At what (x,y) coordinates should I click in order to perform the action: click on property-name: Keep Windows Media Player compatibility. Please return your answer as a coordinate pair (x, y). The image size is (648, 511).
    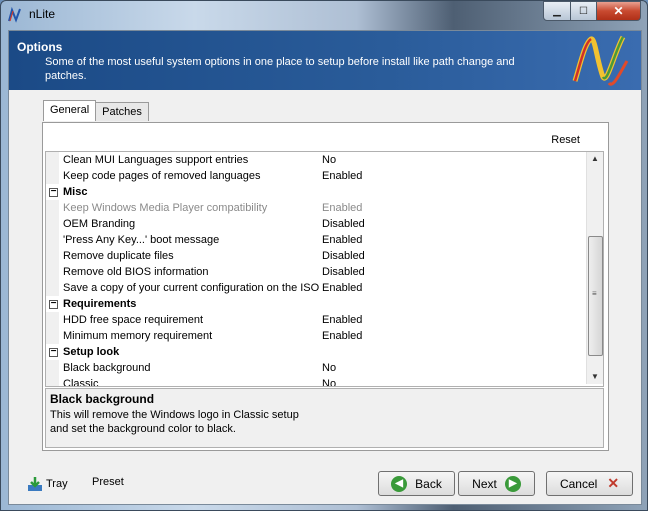
    Looking at the image, I should click on (165, 208).